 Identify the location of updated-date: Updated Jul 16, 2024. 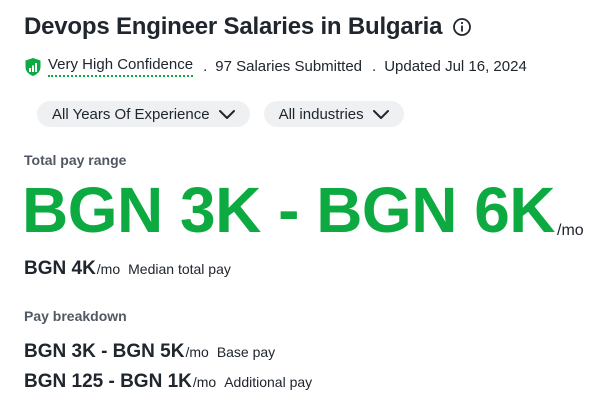
(455, 66).